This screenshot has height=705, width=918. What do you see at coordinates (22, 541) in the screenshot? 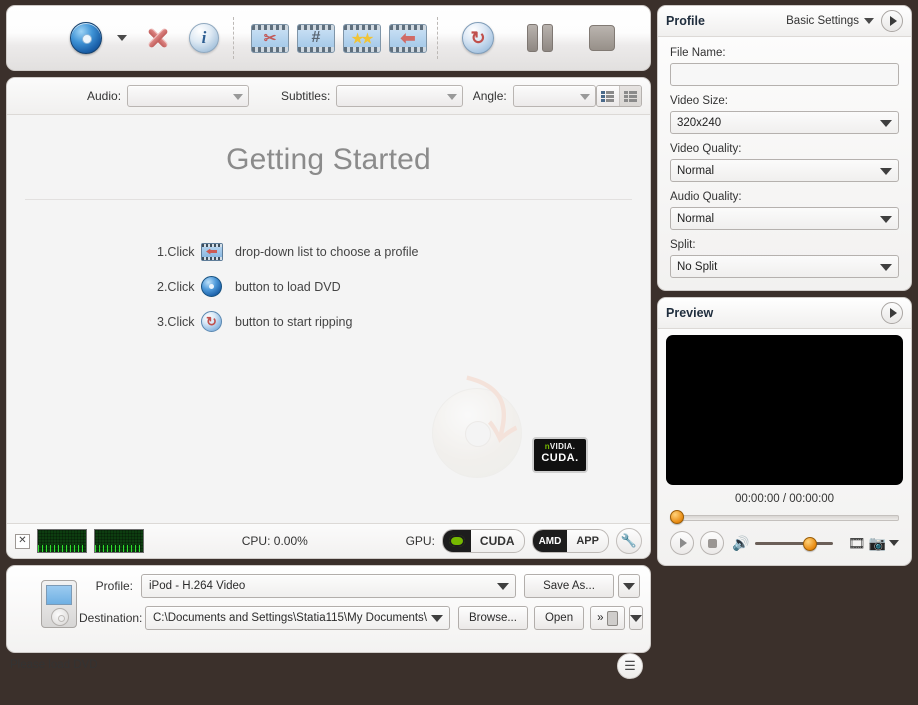
I see `close-monitor-checkbox: ✕` at bounding box center [22, 541].